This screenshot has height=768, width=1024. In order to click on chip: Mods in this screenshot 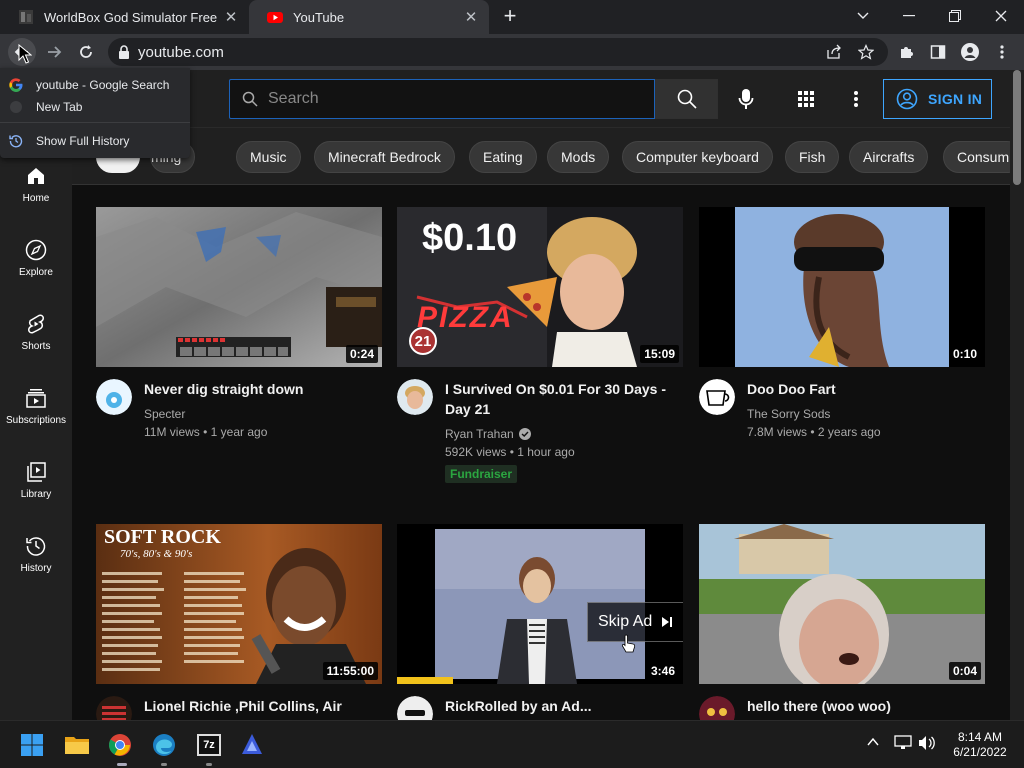, I will do `click(578, 157)`.